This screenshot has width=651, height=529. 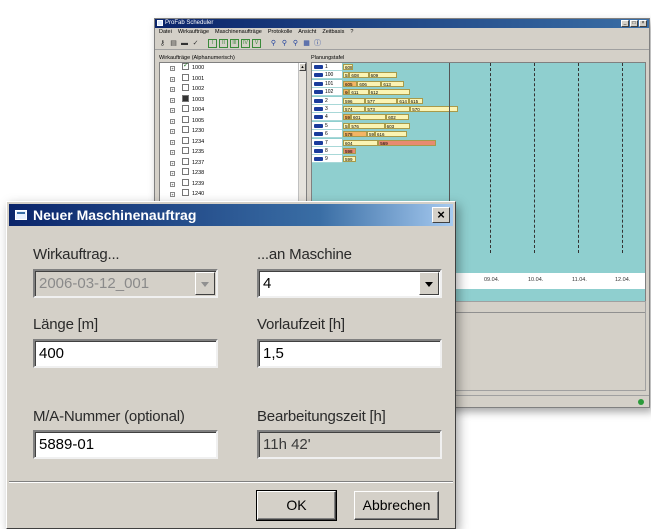 I want to click on machine-label: 9, so click(x=327, y=159).